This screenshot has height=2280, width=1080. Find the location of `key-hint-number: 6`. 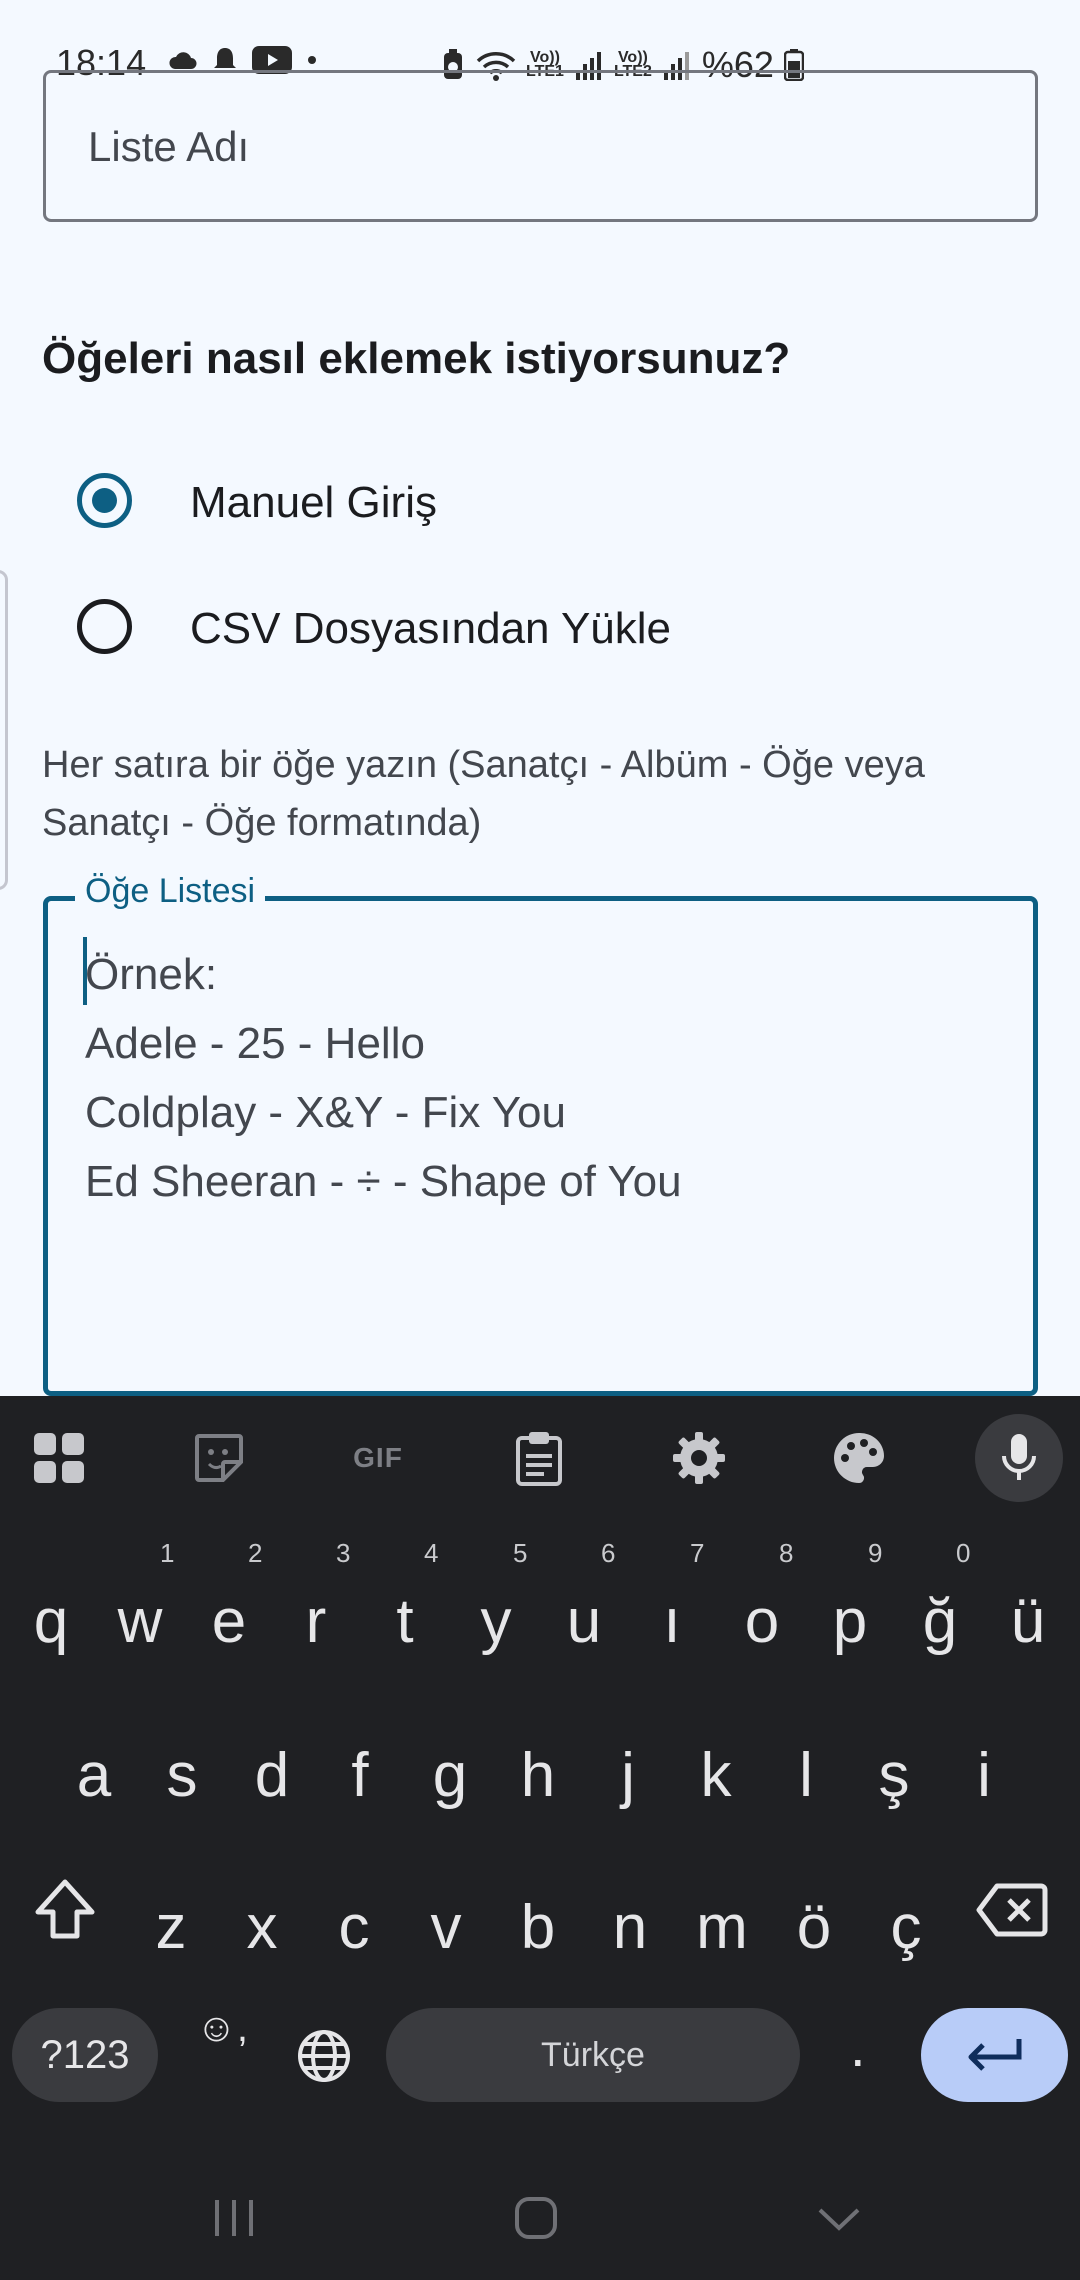

key-hint-number: 6 is located at coordinates (608, 1553).